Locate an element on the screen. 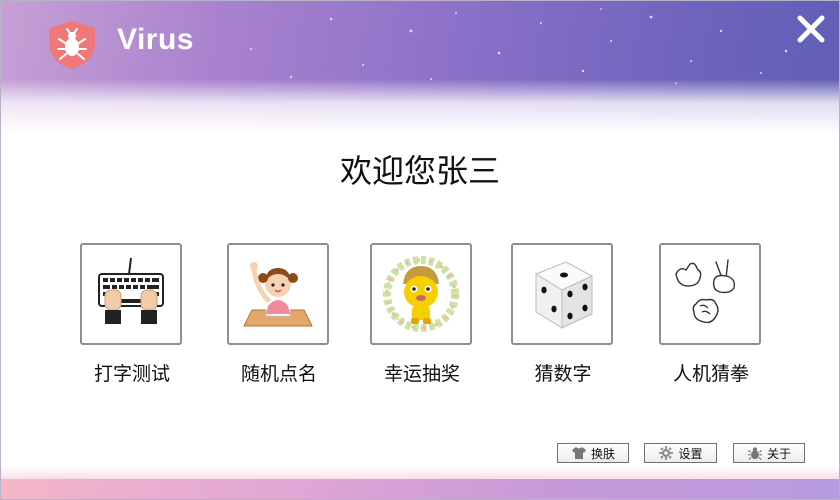 The height and width of the screenshot is (500, 840). settings-button: 设置 is located at coordinates (680, 453).